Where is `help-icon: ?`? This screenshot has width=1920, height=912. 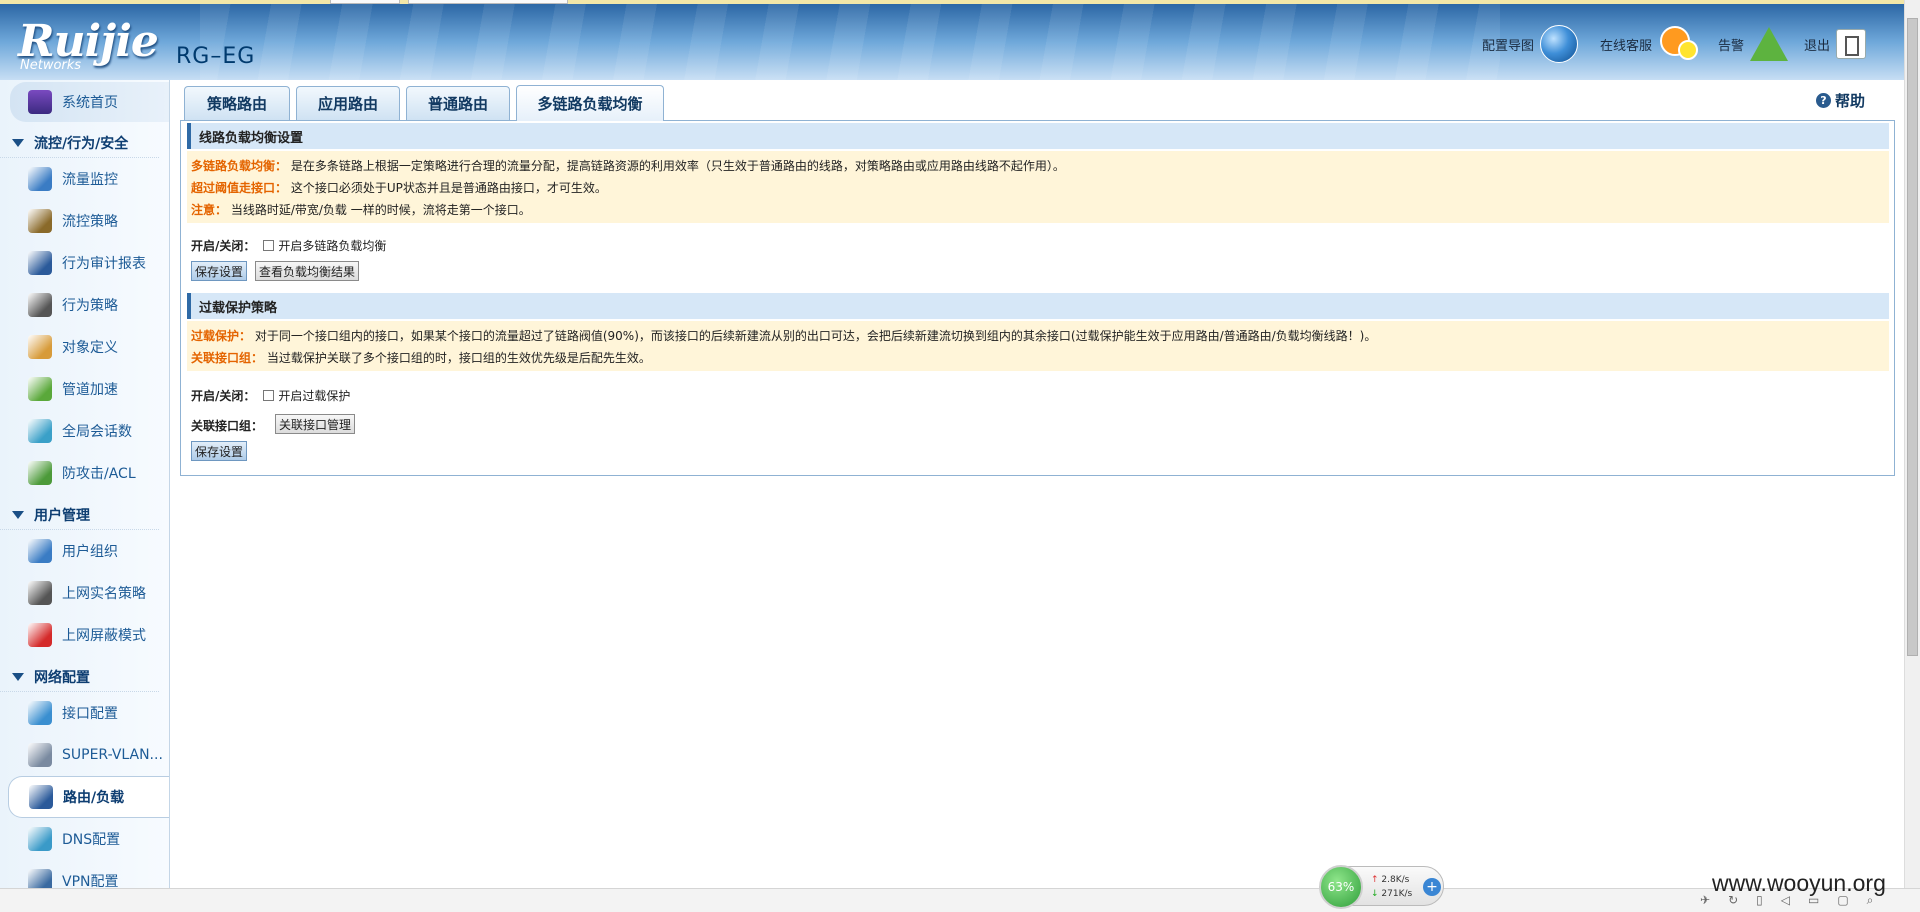 help-icon: ? is located at coordinates (1823, 100).